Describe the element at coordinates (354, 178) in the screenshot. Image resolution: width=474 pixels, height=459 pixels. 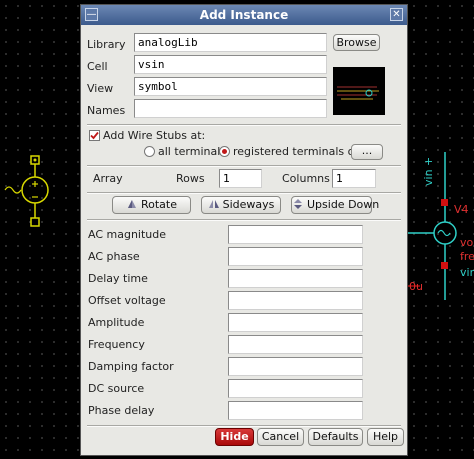
I see `columns-field: 1` at that location.